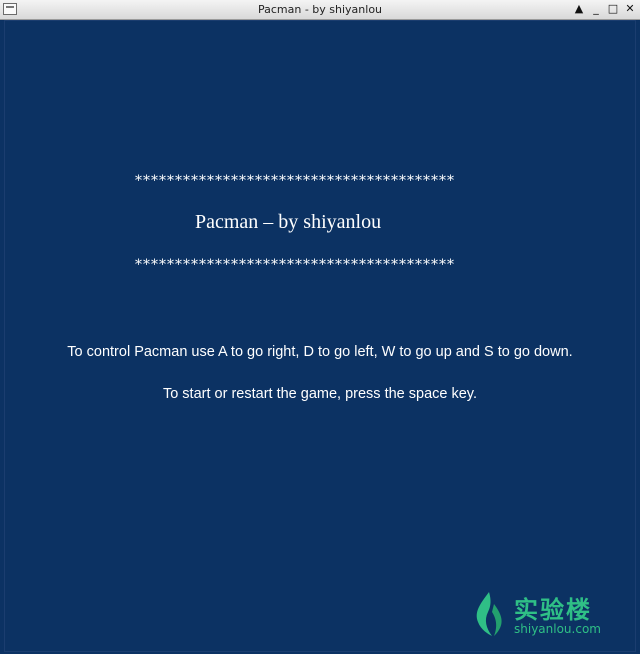  I want to click on maximize-icon: □, so click(613, 9).